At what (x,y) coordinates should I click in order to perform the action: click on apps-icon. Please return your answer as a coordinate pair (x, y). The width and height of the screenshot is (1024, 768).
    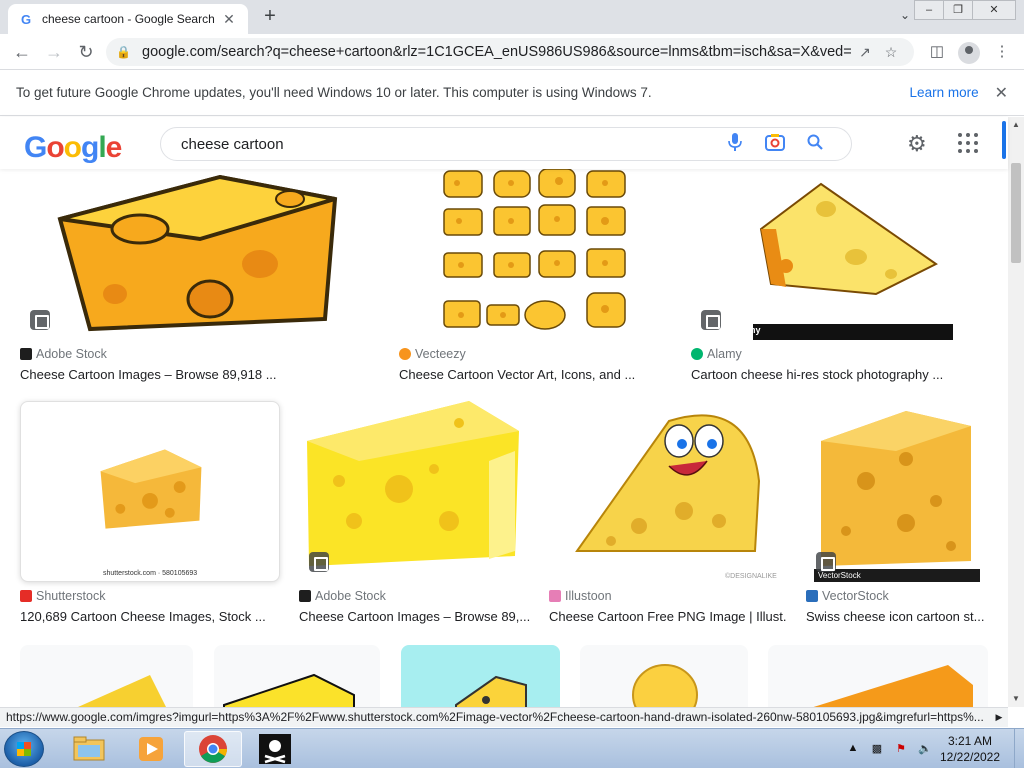
    Looking at the image, I should click on (968, 143).